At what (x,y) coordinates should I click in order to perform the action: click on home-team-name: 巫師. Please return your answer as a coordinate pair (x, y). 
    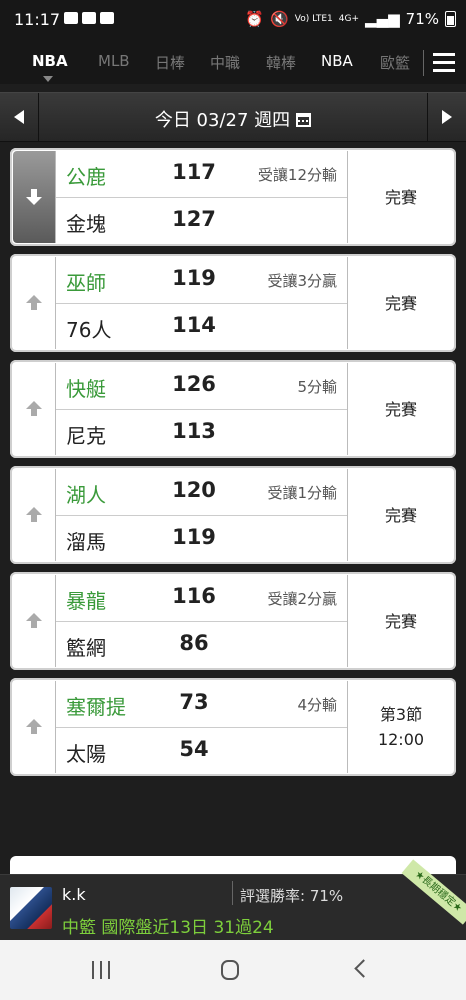
    Looking at the image, I should click on (86, 283).